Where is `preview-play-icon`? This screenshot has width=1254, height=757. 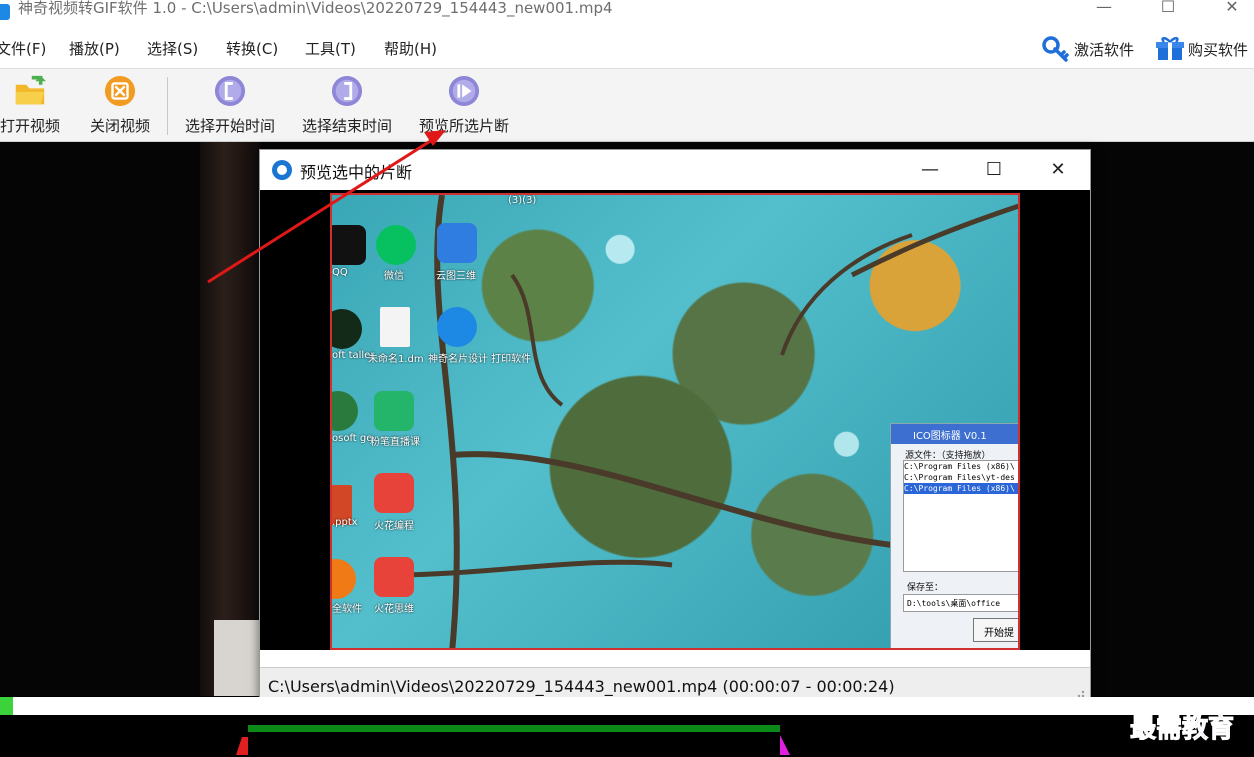
preview-play-icon is located at coordinates (464, 91).